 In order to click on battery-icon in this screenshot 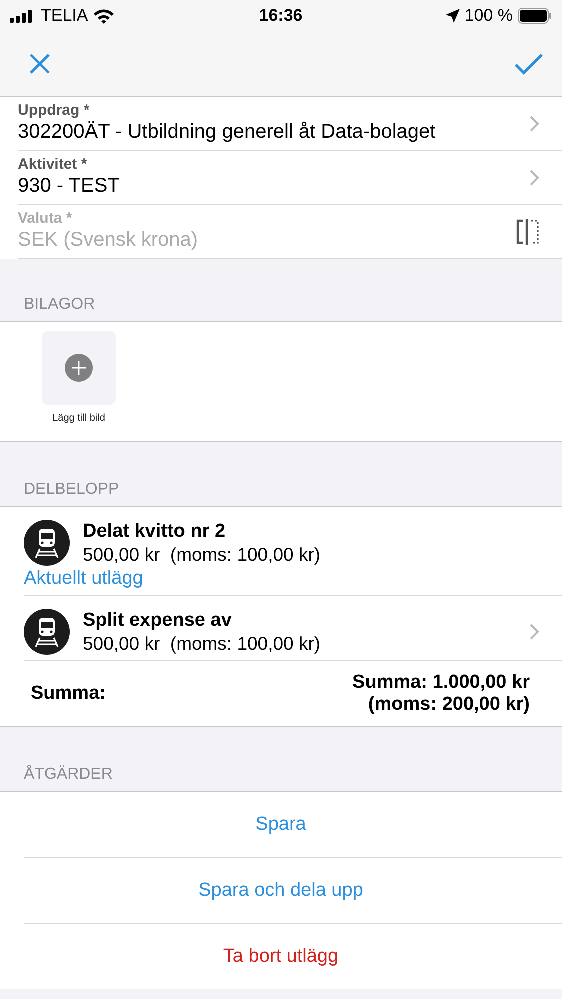, I will do `click(535, 16)`.